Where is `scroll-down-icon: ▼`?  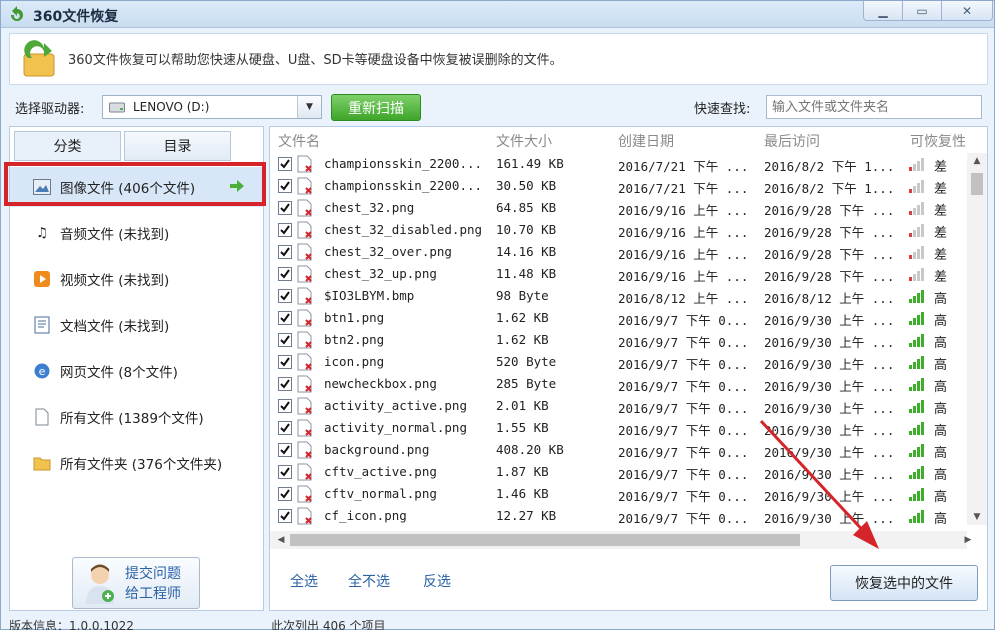
scroll-down-icon: ▼ is located at coordinates (977, 517).